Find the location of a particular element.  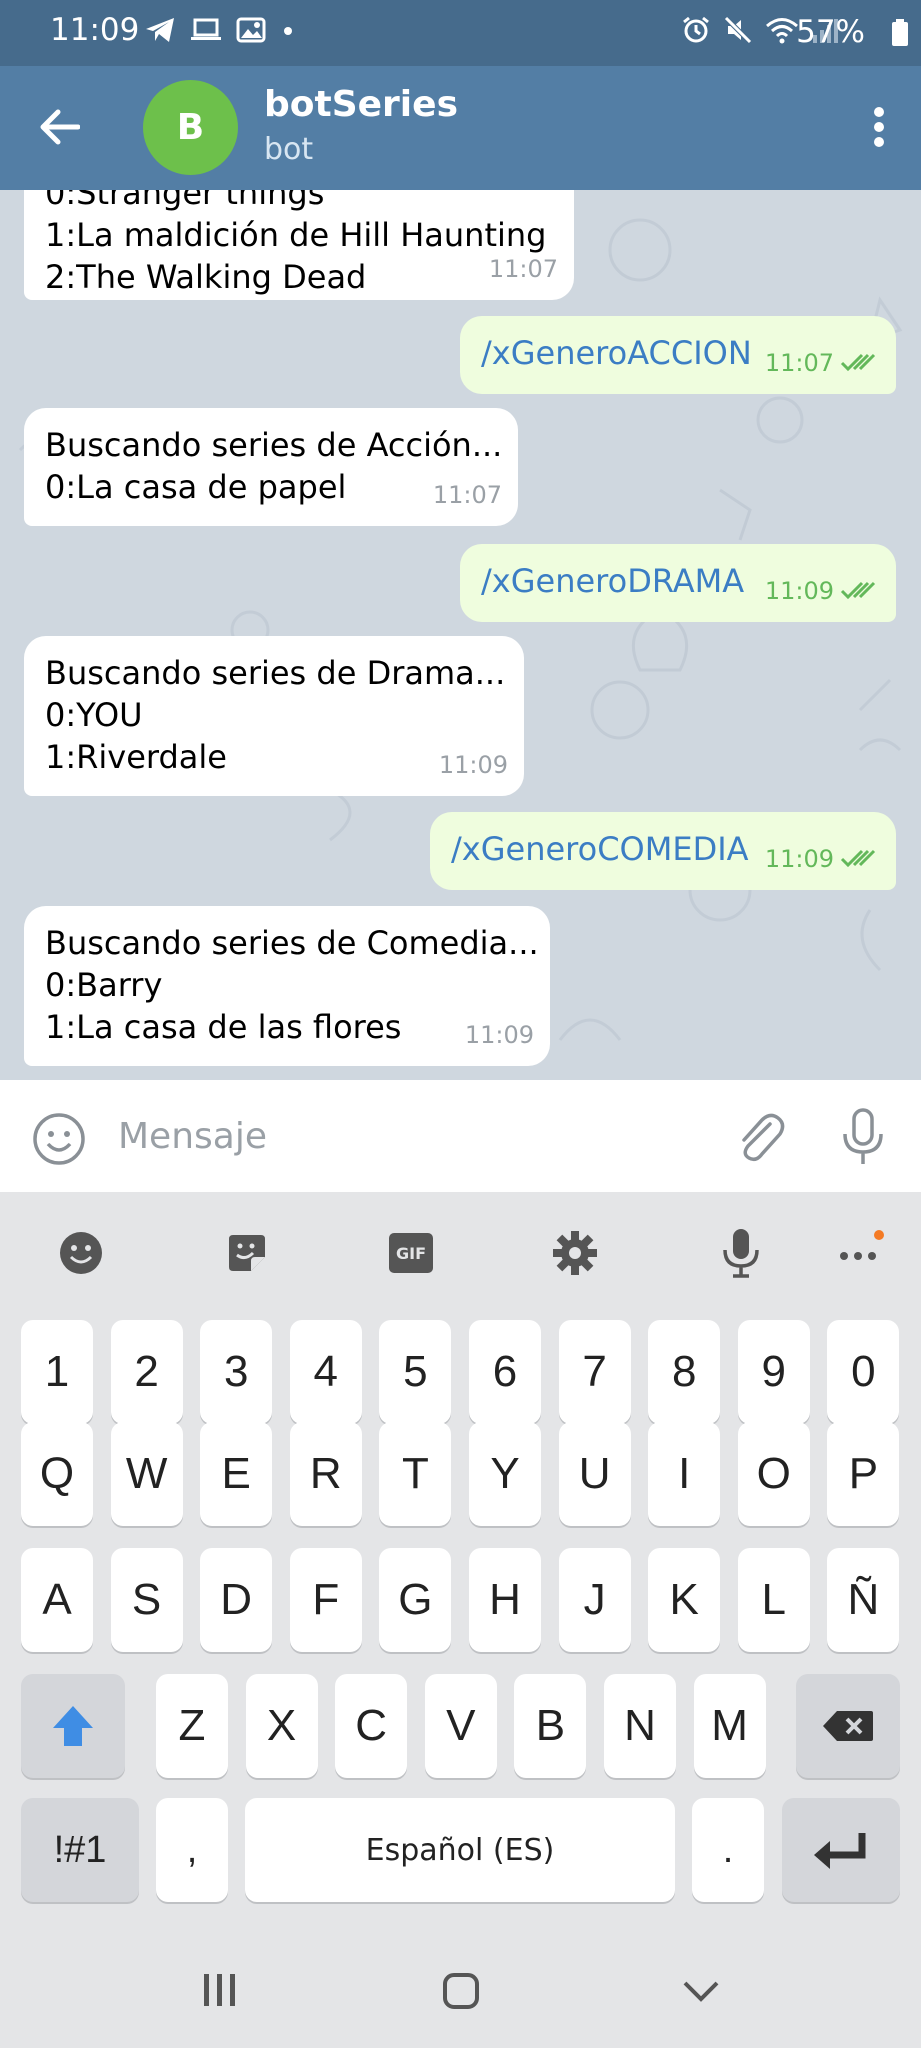

letter-key: A is located at coordinates (57, 1600).